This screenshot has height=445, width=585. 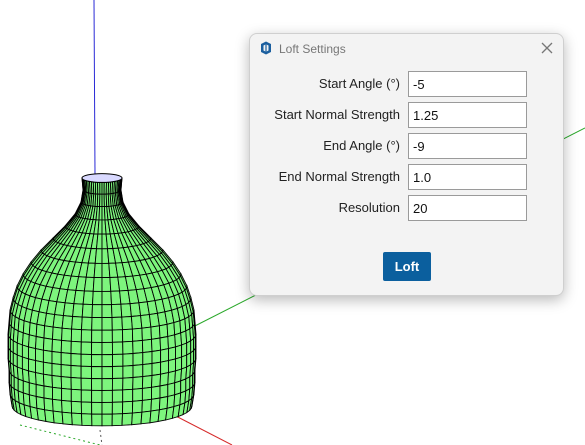 What do you see at coordinates (102, 178) in the screenshot?
I see `vase-top-opening` at bounding box center [102, 178].